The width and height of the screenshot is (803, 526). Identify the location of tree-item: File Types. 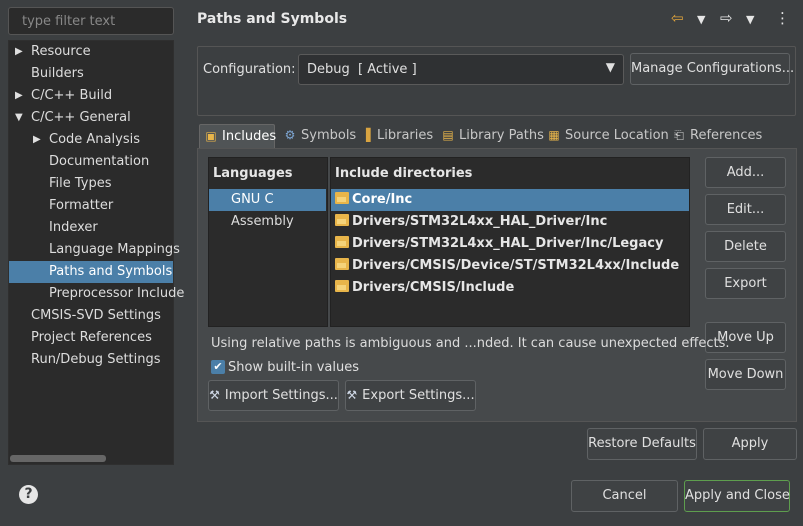
(91, 184).